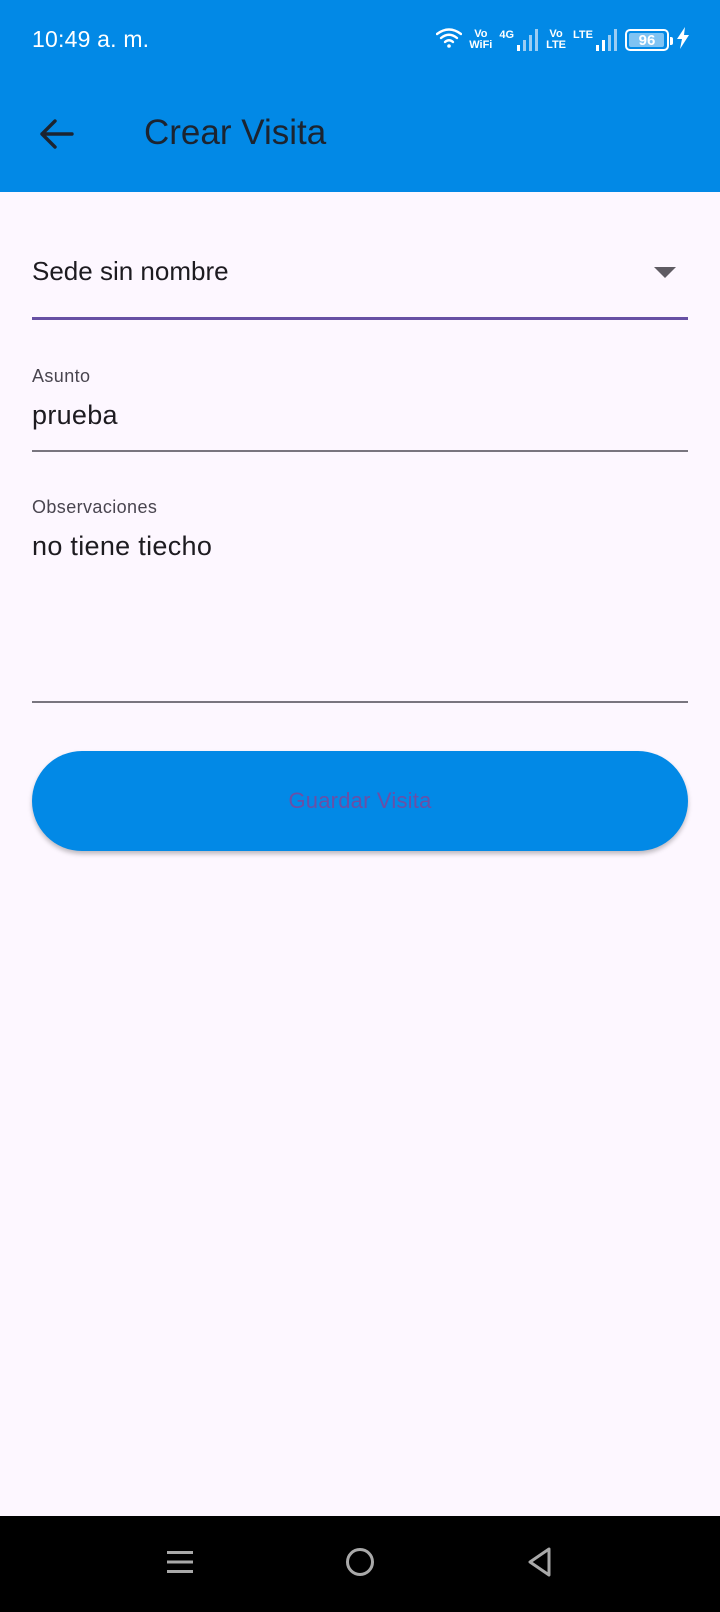 This screenshot has height=1612, width=720. What do you see at coordinates (360, 600) in the screenshot?
I see `observaciones-field: Observaciones no tiene tiecho` at bounding box center [360, 600].